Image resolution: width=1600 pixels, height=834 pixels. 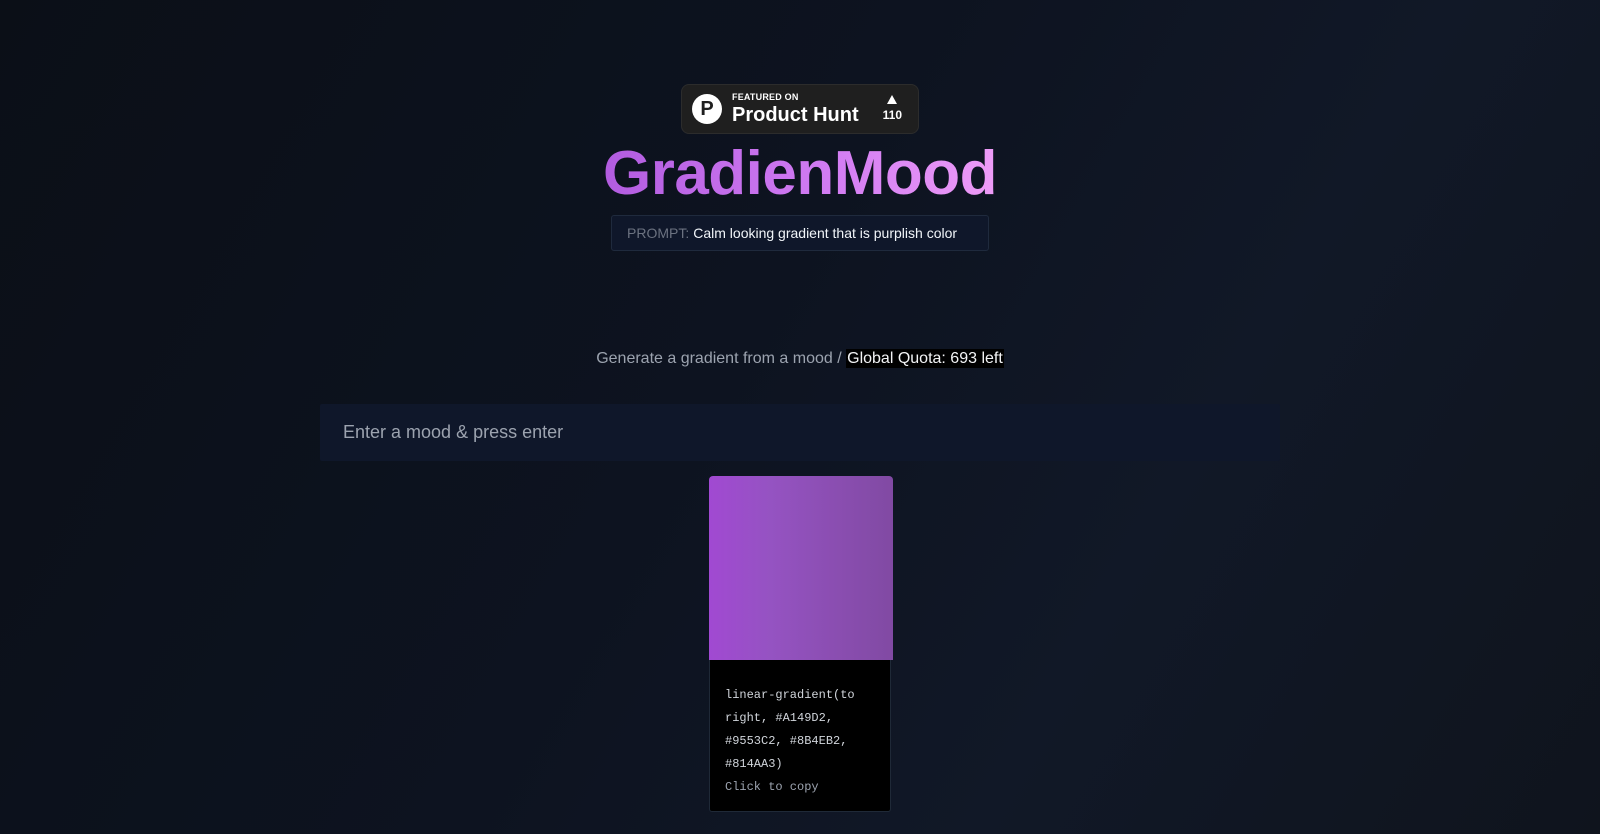 I want to click on page-title-text: GradienMood, so click(x=800, y=173).